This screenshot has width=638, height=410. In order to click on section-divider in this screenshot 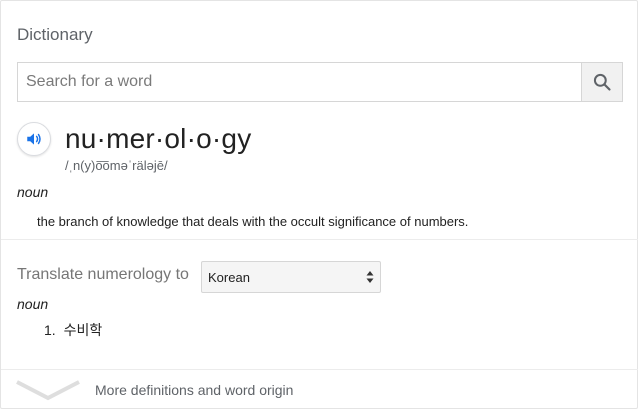, I will do `click(319, 239)`.